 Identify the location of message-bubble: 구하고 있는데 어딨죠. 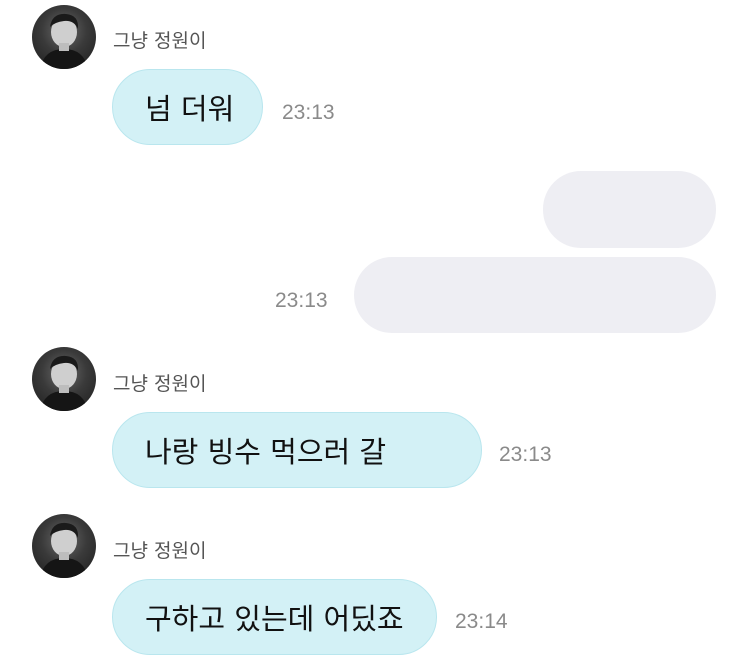
(274, 617).